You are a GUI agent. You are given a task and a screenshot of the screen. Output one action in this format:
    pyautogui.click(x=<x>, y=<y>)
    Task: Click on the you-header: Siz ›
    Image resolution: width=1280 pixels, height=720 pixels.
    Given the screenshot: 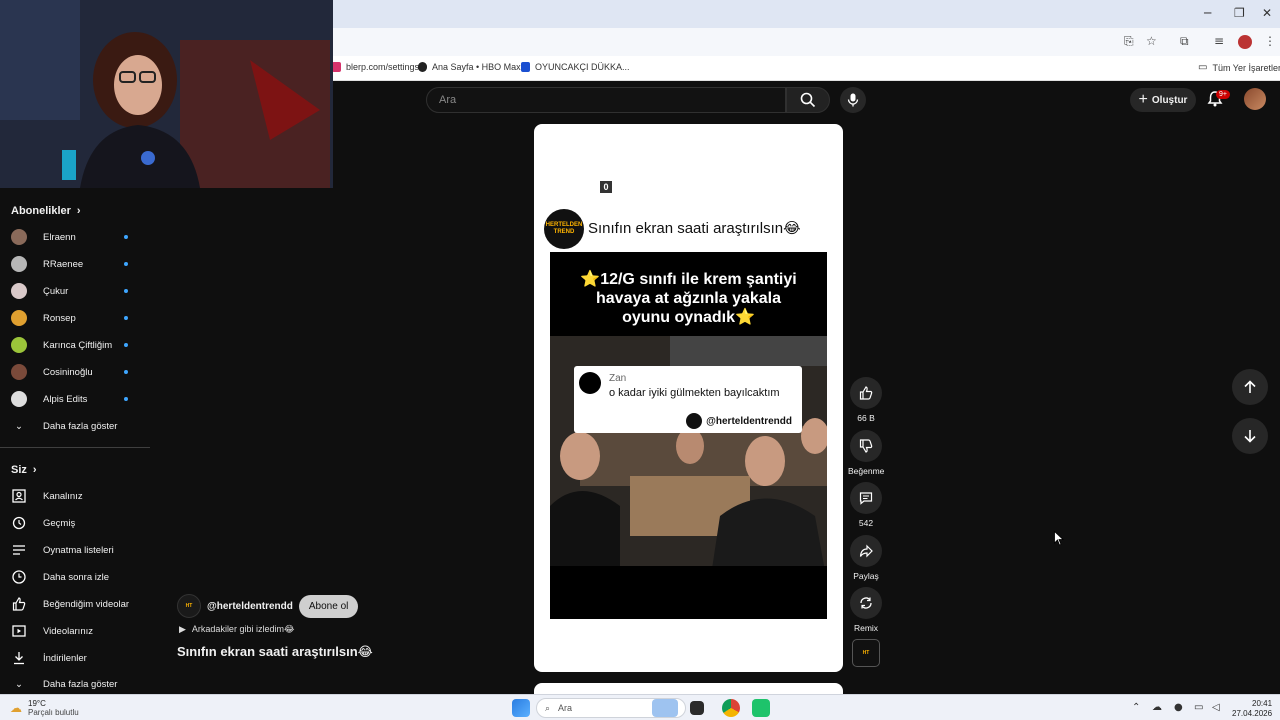 What is the action you would take?
    pyautogui.click(x=24, y=470)
    